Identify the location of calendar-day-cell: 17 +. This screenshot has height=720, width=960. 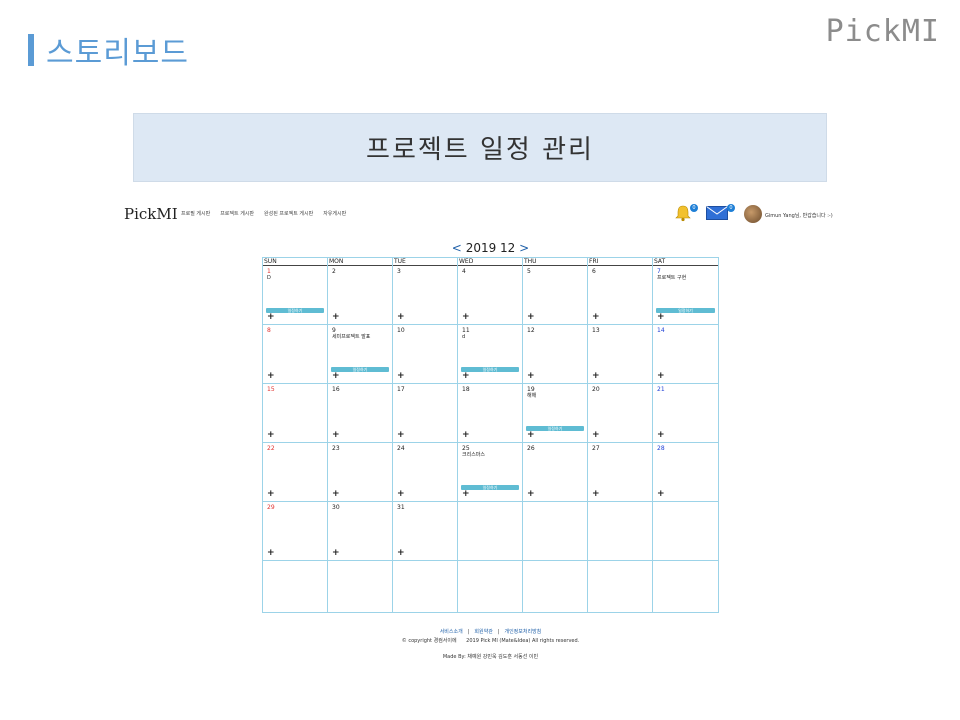
(425, 413).